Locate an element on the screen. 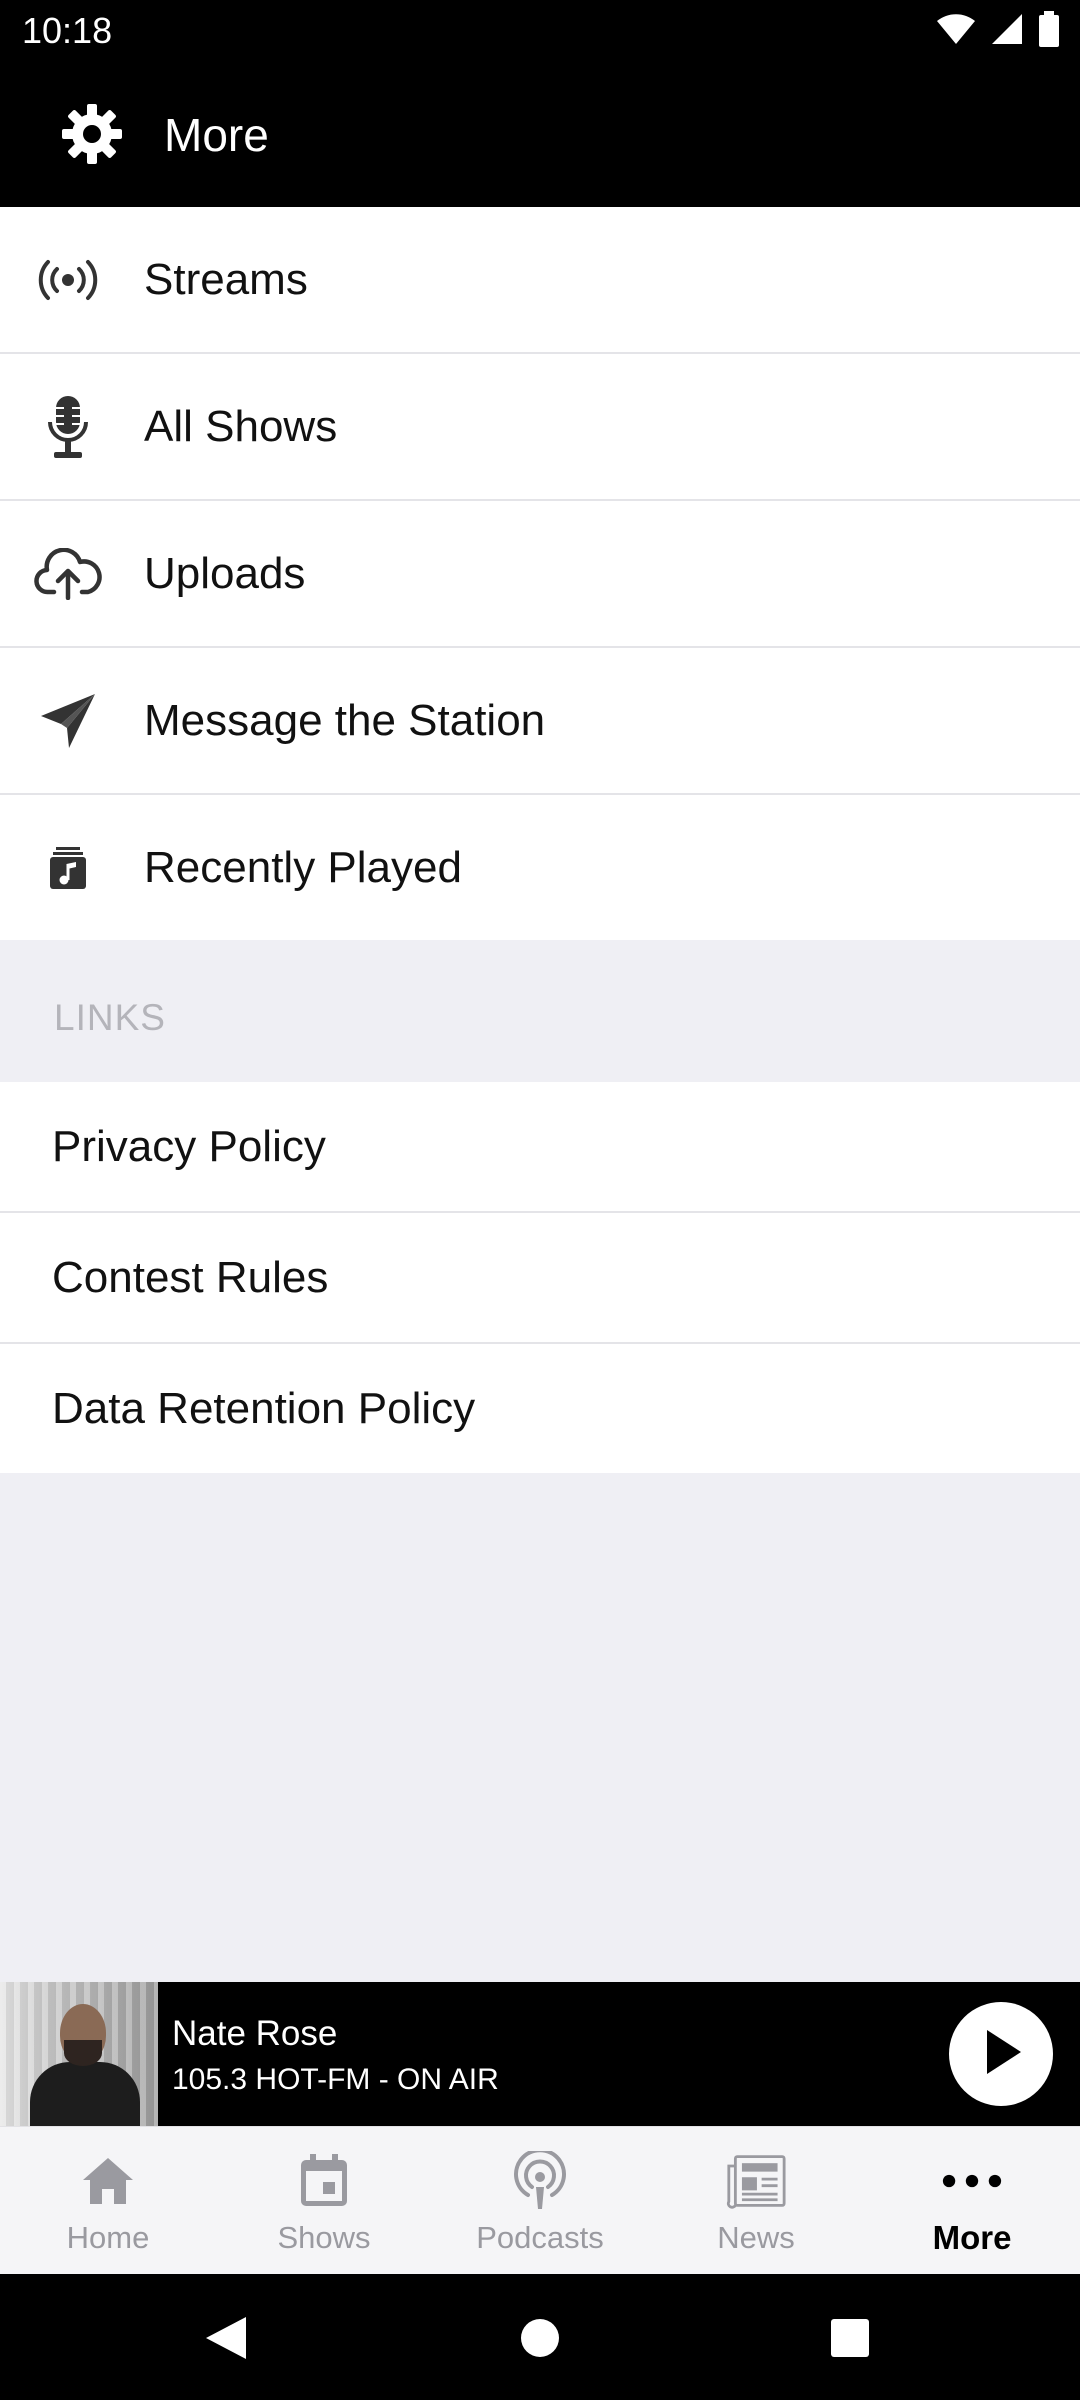 The image size is (1080, 2400). link-data-retention-policy: Data Retention Policy is located at coordinates (540, 1408).